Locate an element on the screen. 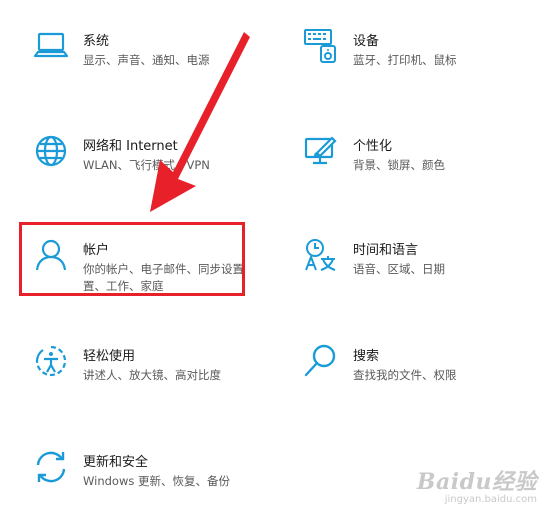 The image size is (551, 511). tile-description-line: 你的帐户、电子邮件、同步设置 is located at coordinates (163, 269).